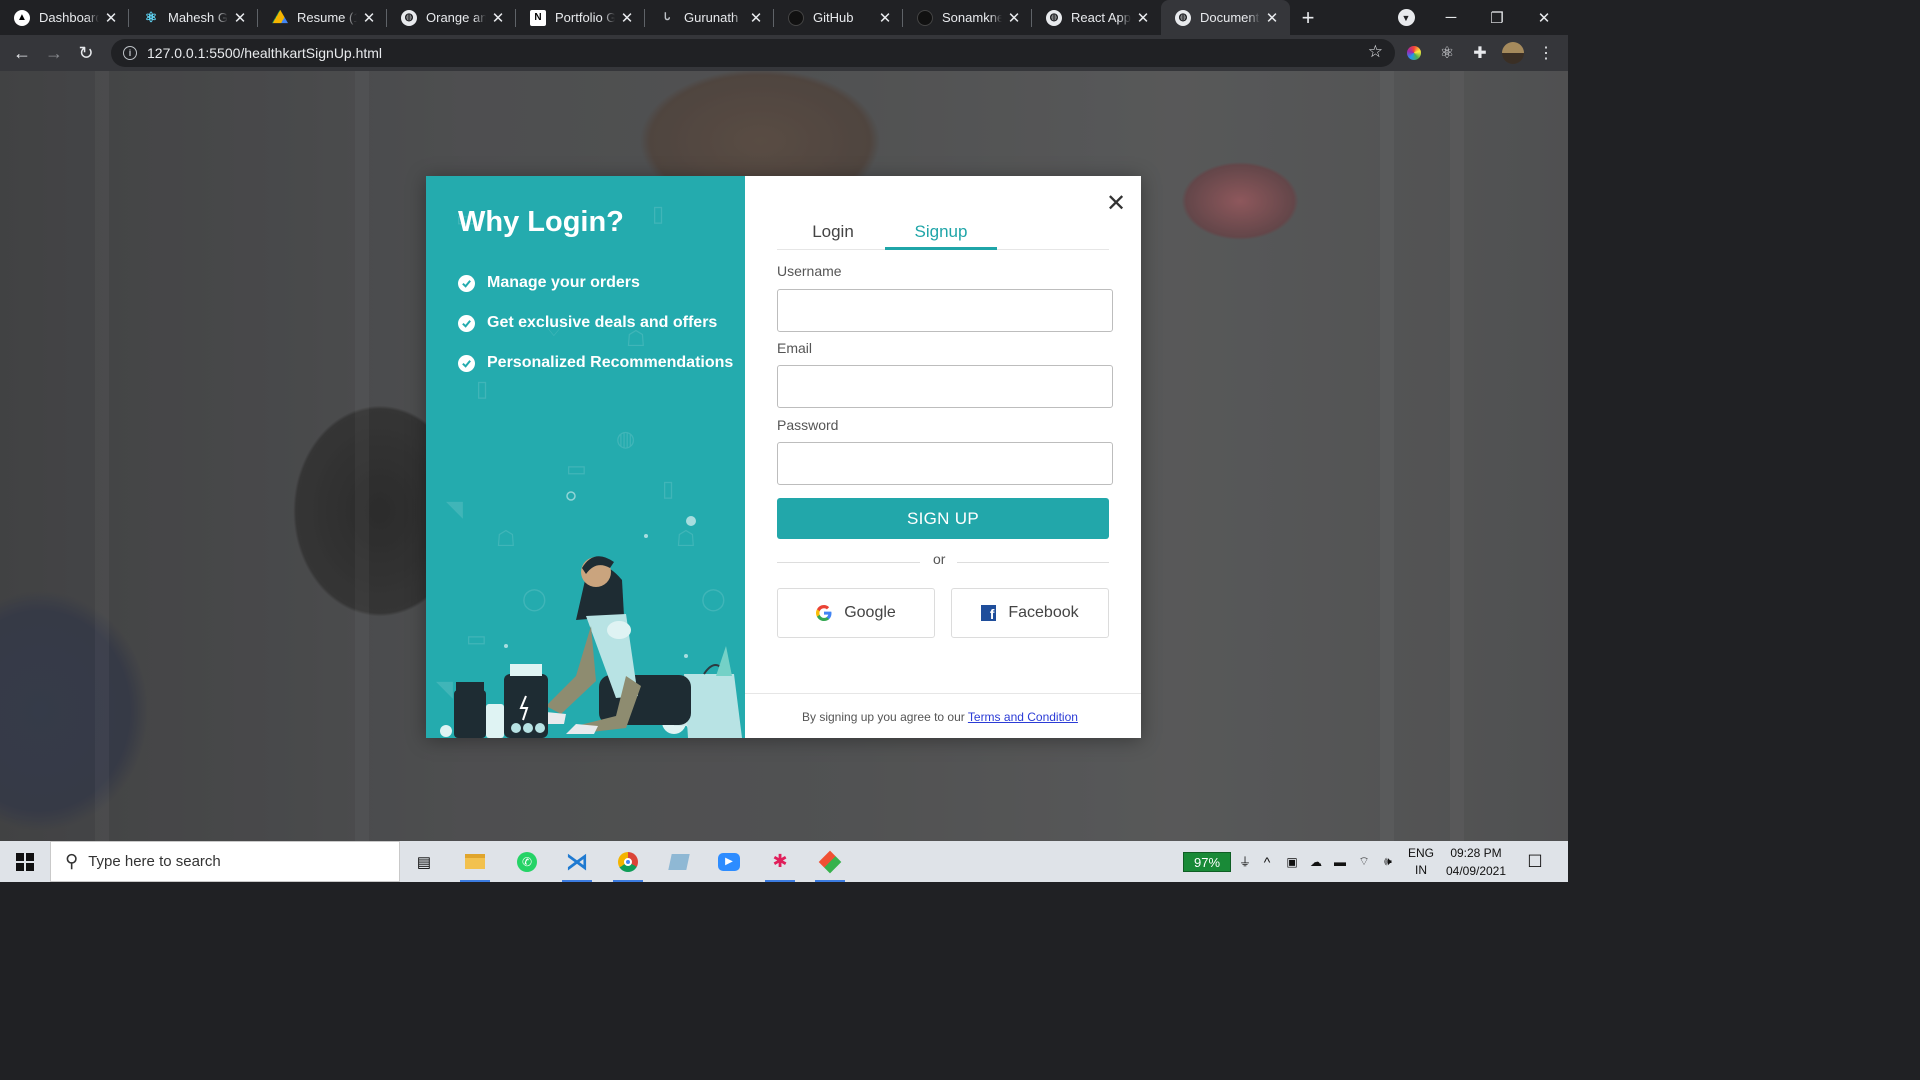 This screenshot has height=1080, width=1920. What do you see at coordinates (424, 861) in the screenshot?
I see `task-view-icon: ▤` at bounding box center [424, 861].